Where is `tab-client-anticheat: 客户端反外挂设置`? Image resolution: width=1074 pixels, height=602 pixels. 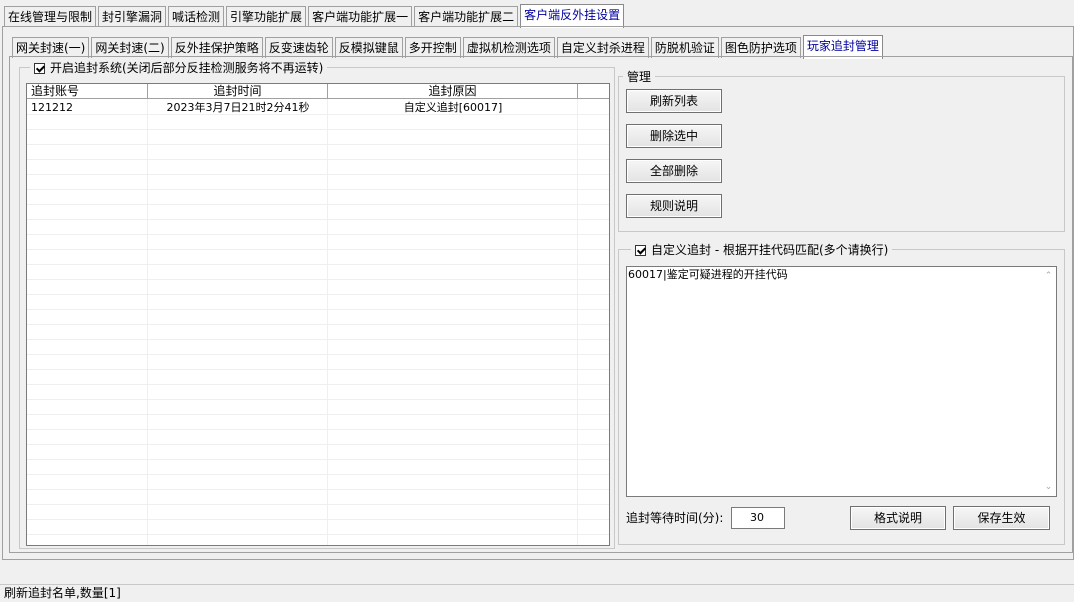 tab-client-anticheat: 客户端反外挂设置 is located at coordinates (572, 16).